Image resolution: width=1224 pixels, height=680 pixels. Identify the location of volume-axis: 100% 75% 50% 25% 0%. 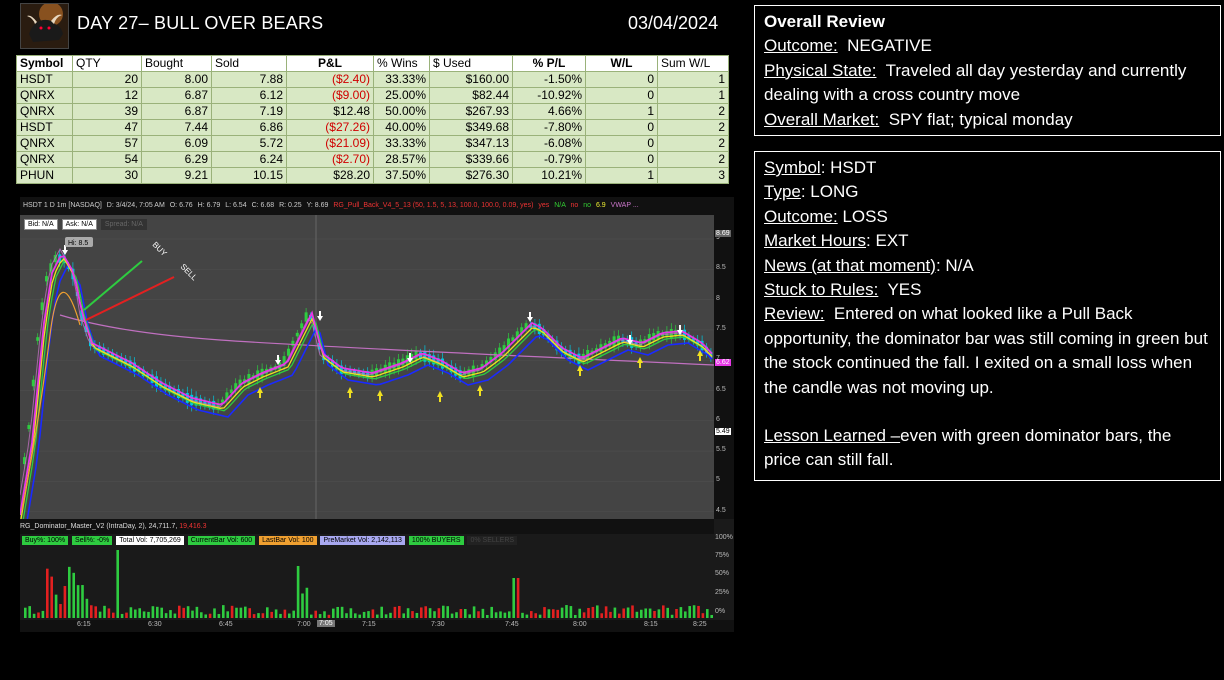
(724, 577).